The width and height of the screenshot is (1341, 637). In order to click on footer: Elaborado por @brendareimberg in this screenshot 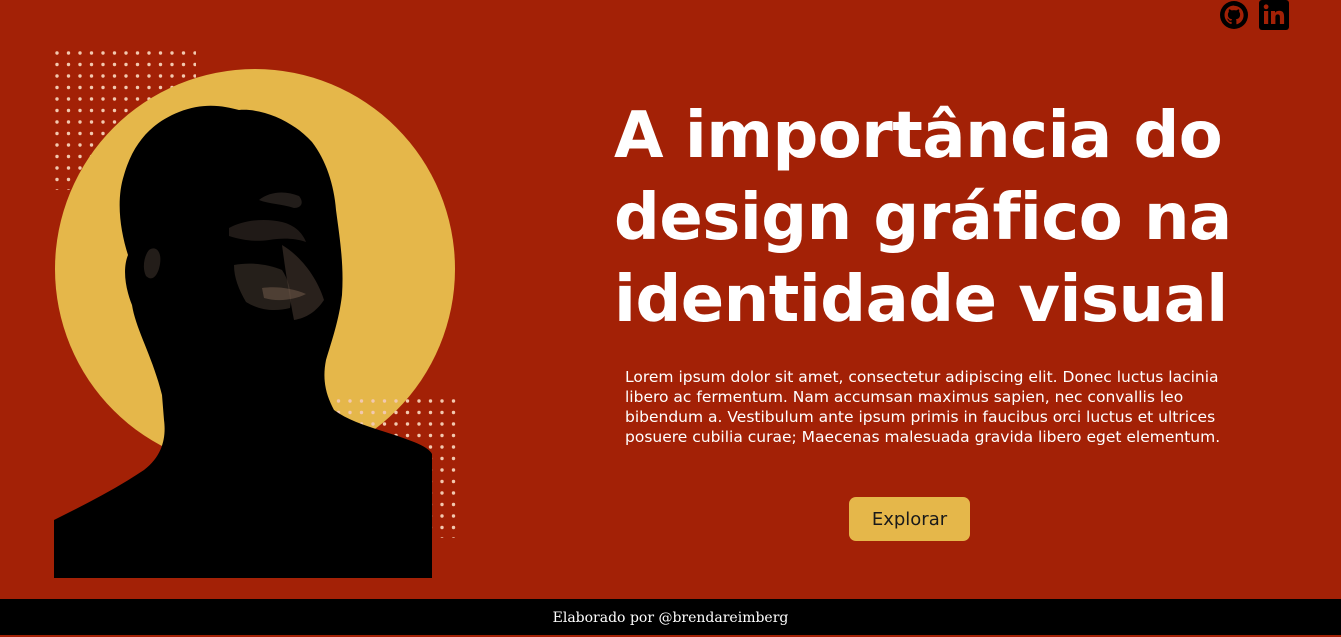, I will do `click(670, 617)`.